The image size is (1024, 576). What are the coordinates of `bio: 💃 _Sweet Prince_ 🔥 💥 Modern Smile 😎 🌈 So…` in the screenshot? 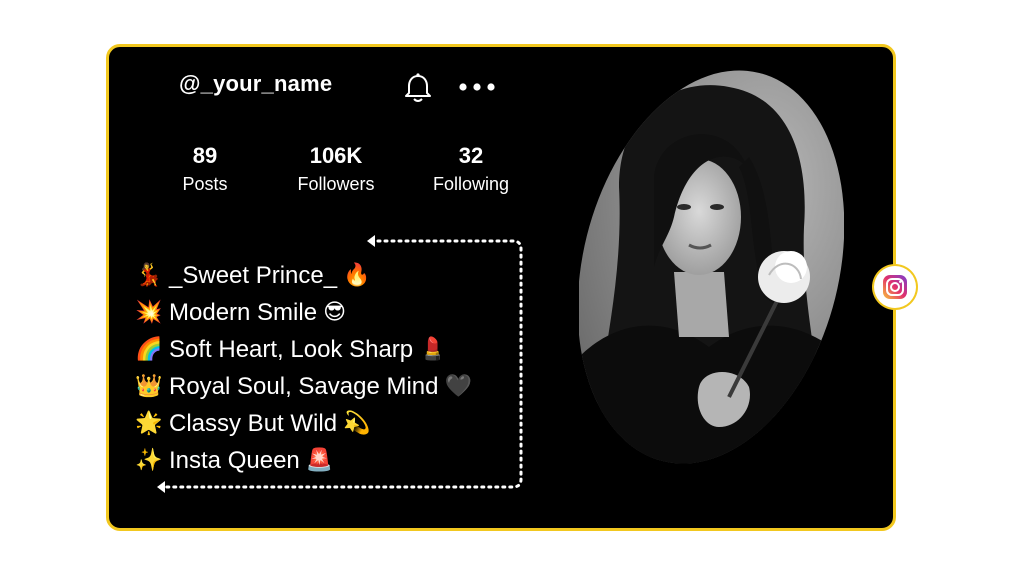 It's located at (325, 368).